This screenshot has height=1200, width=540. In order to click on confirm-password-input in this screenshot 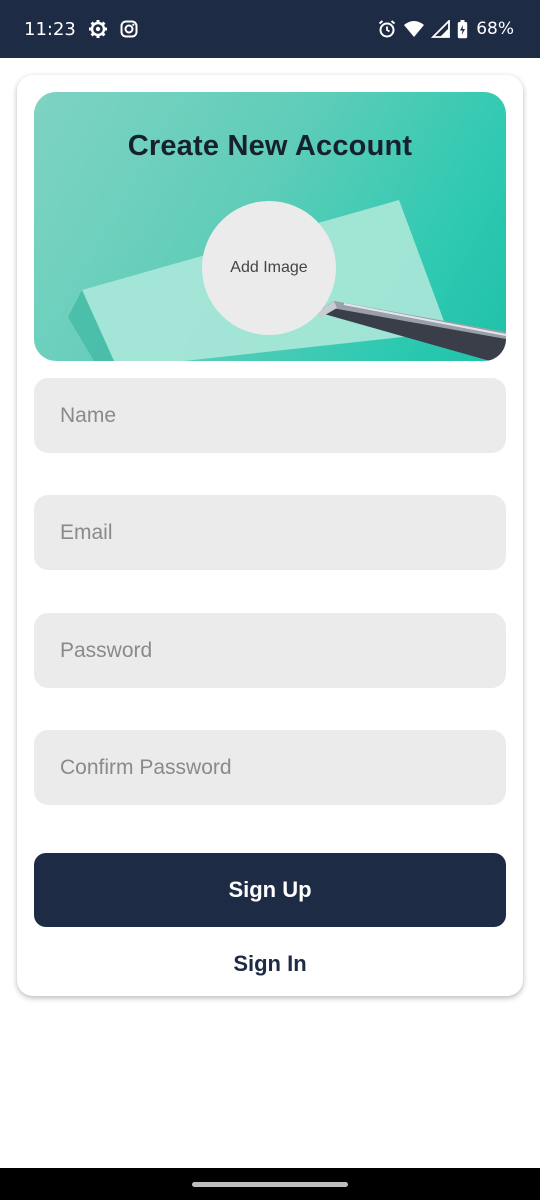, I will do `click(270, 767)`.